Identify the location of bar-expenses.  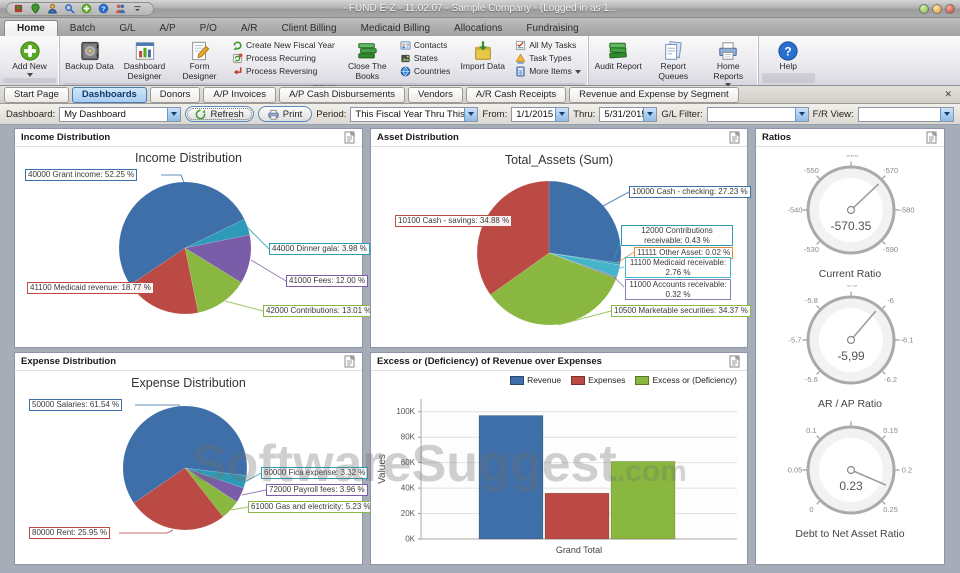
(577, 516).